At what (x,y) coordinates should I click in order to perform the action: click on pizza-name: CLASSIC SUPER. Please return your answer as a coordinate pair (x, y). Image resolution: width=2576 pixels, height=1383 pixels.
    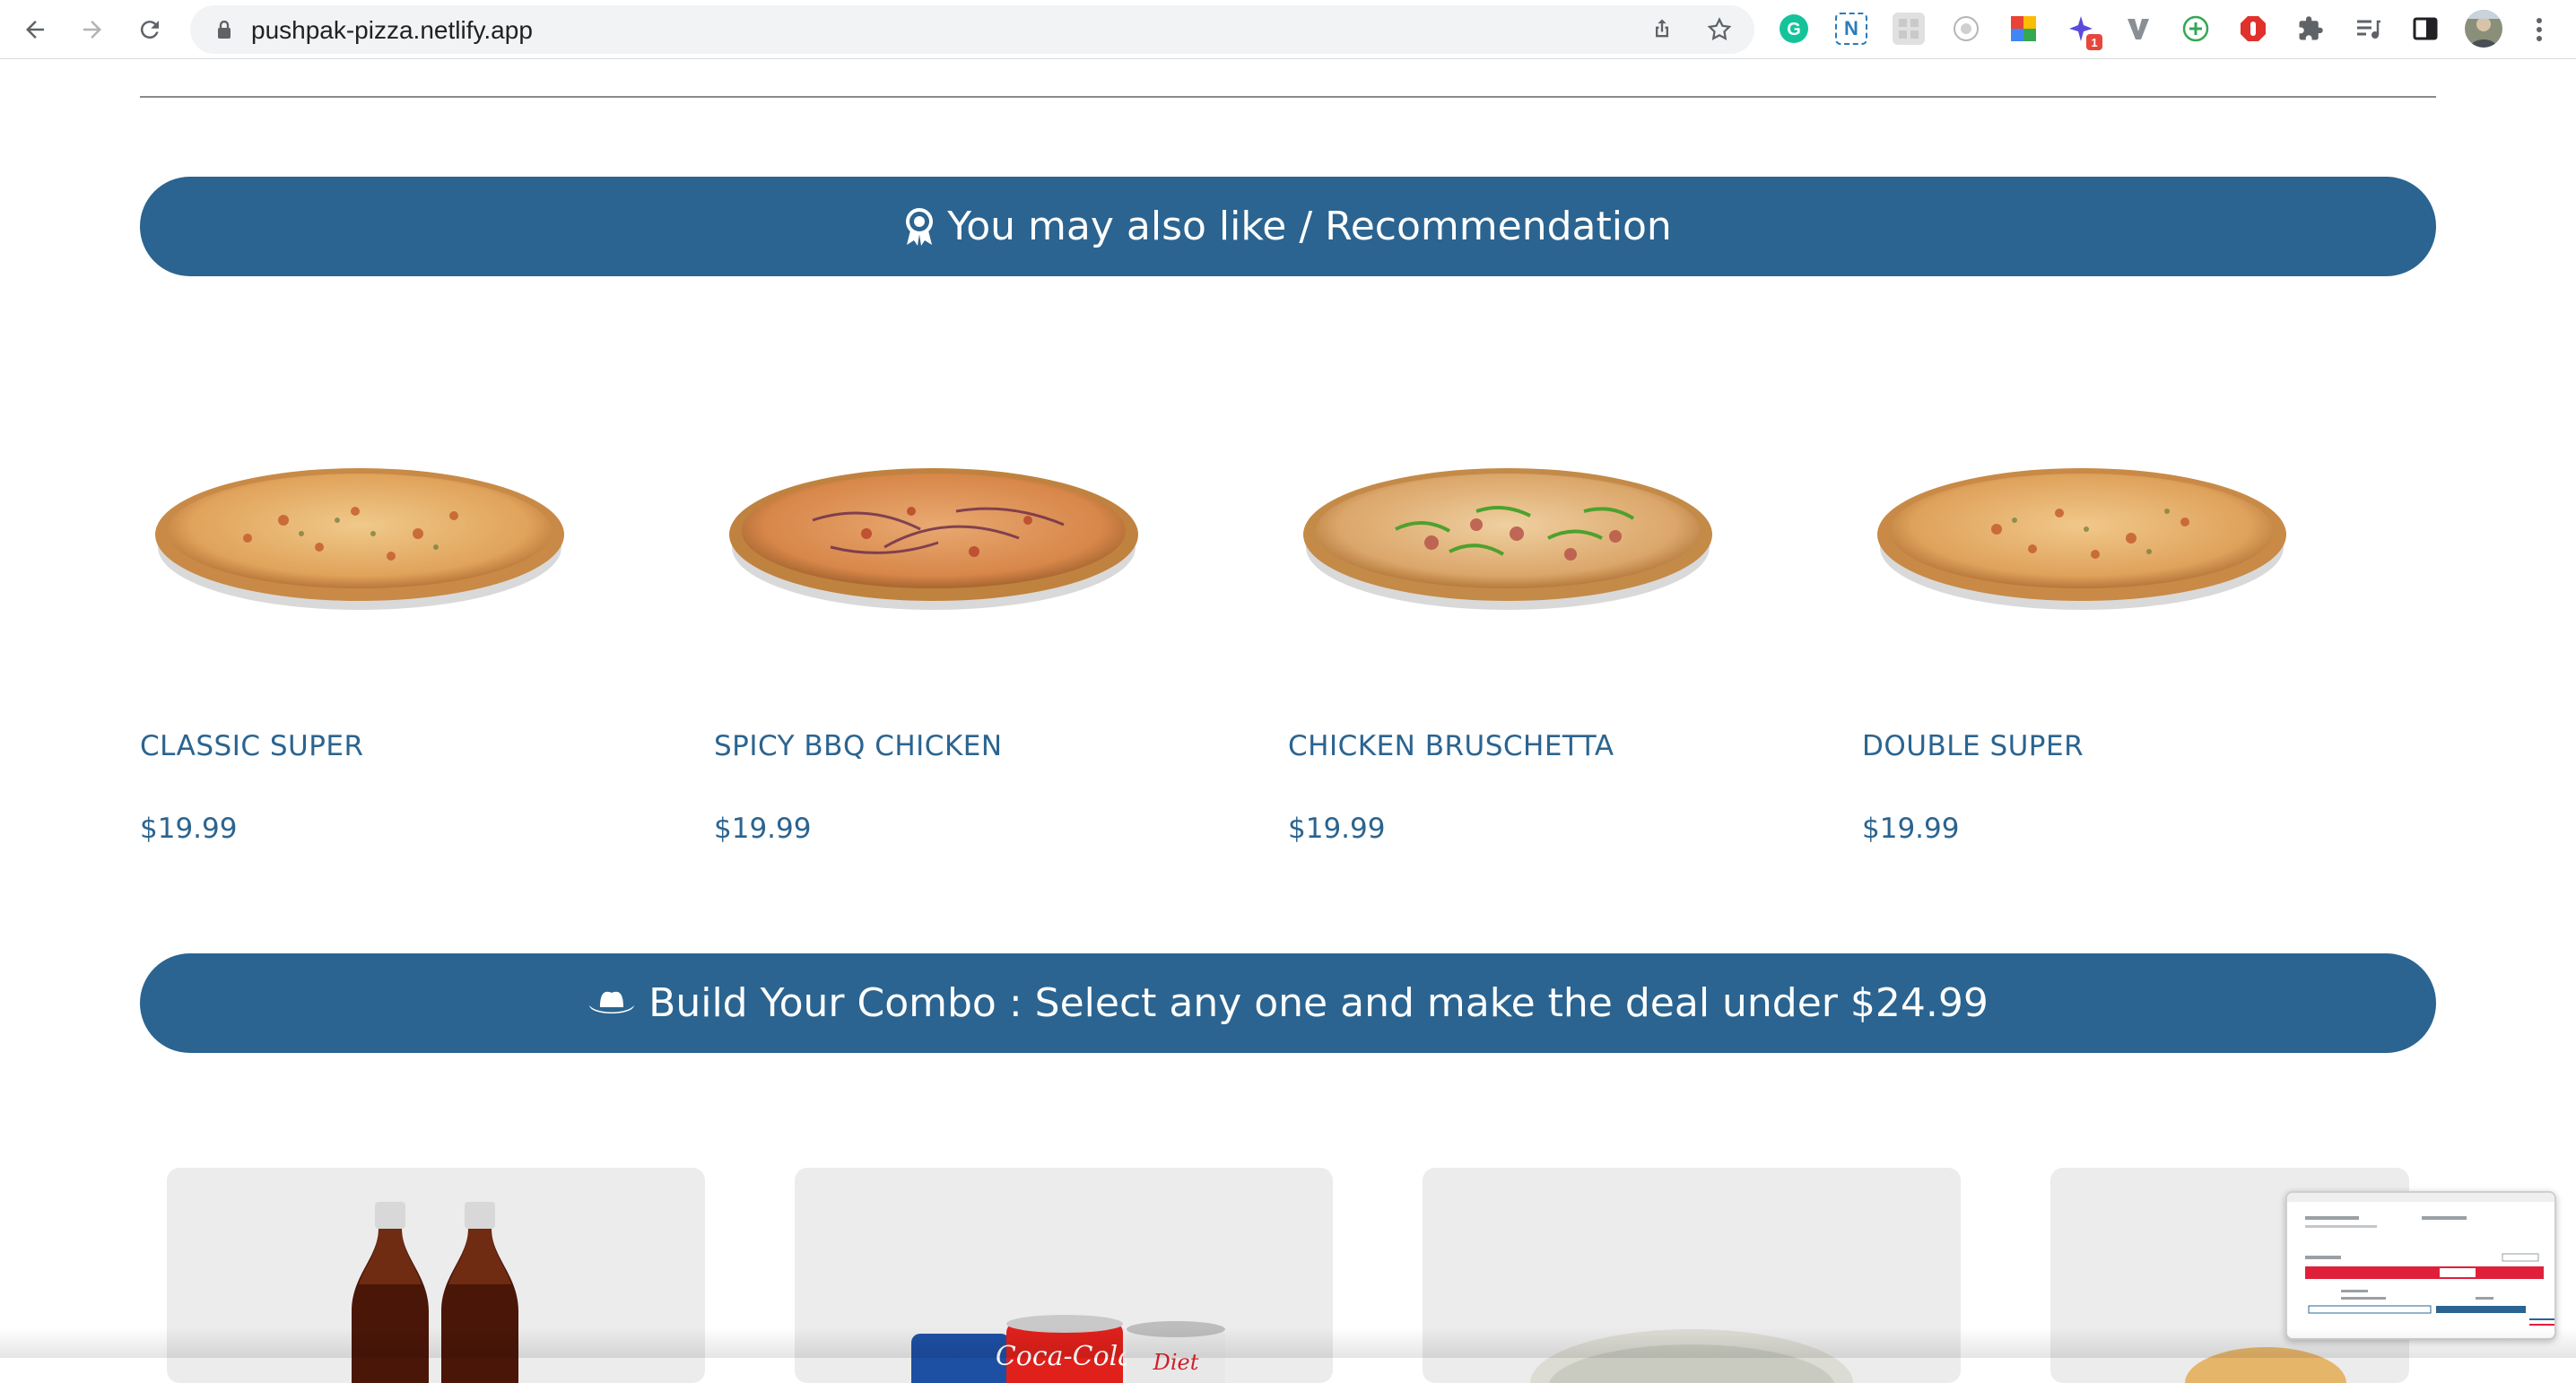
    Looking at the image, I should click on (252, 746).